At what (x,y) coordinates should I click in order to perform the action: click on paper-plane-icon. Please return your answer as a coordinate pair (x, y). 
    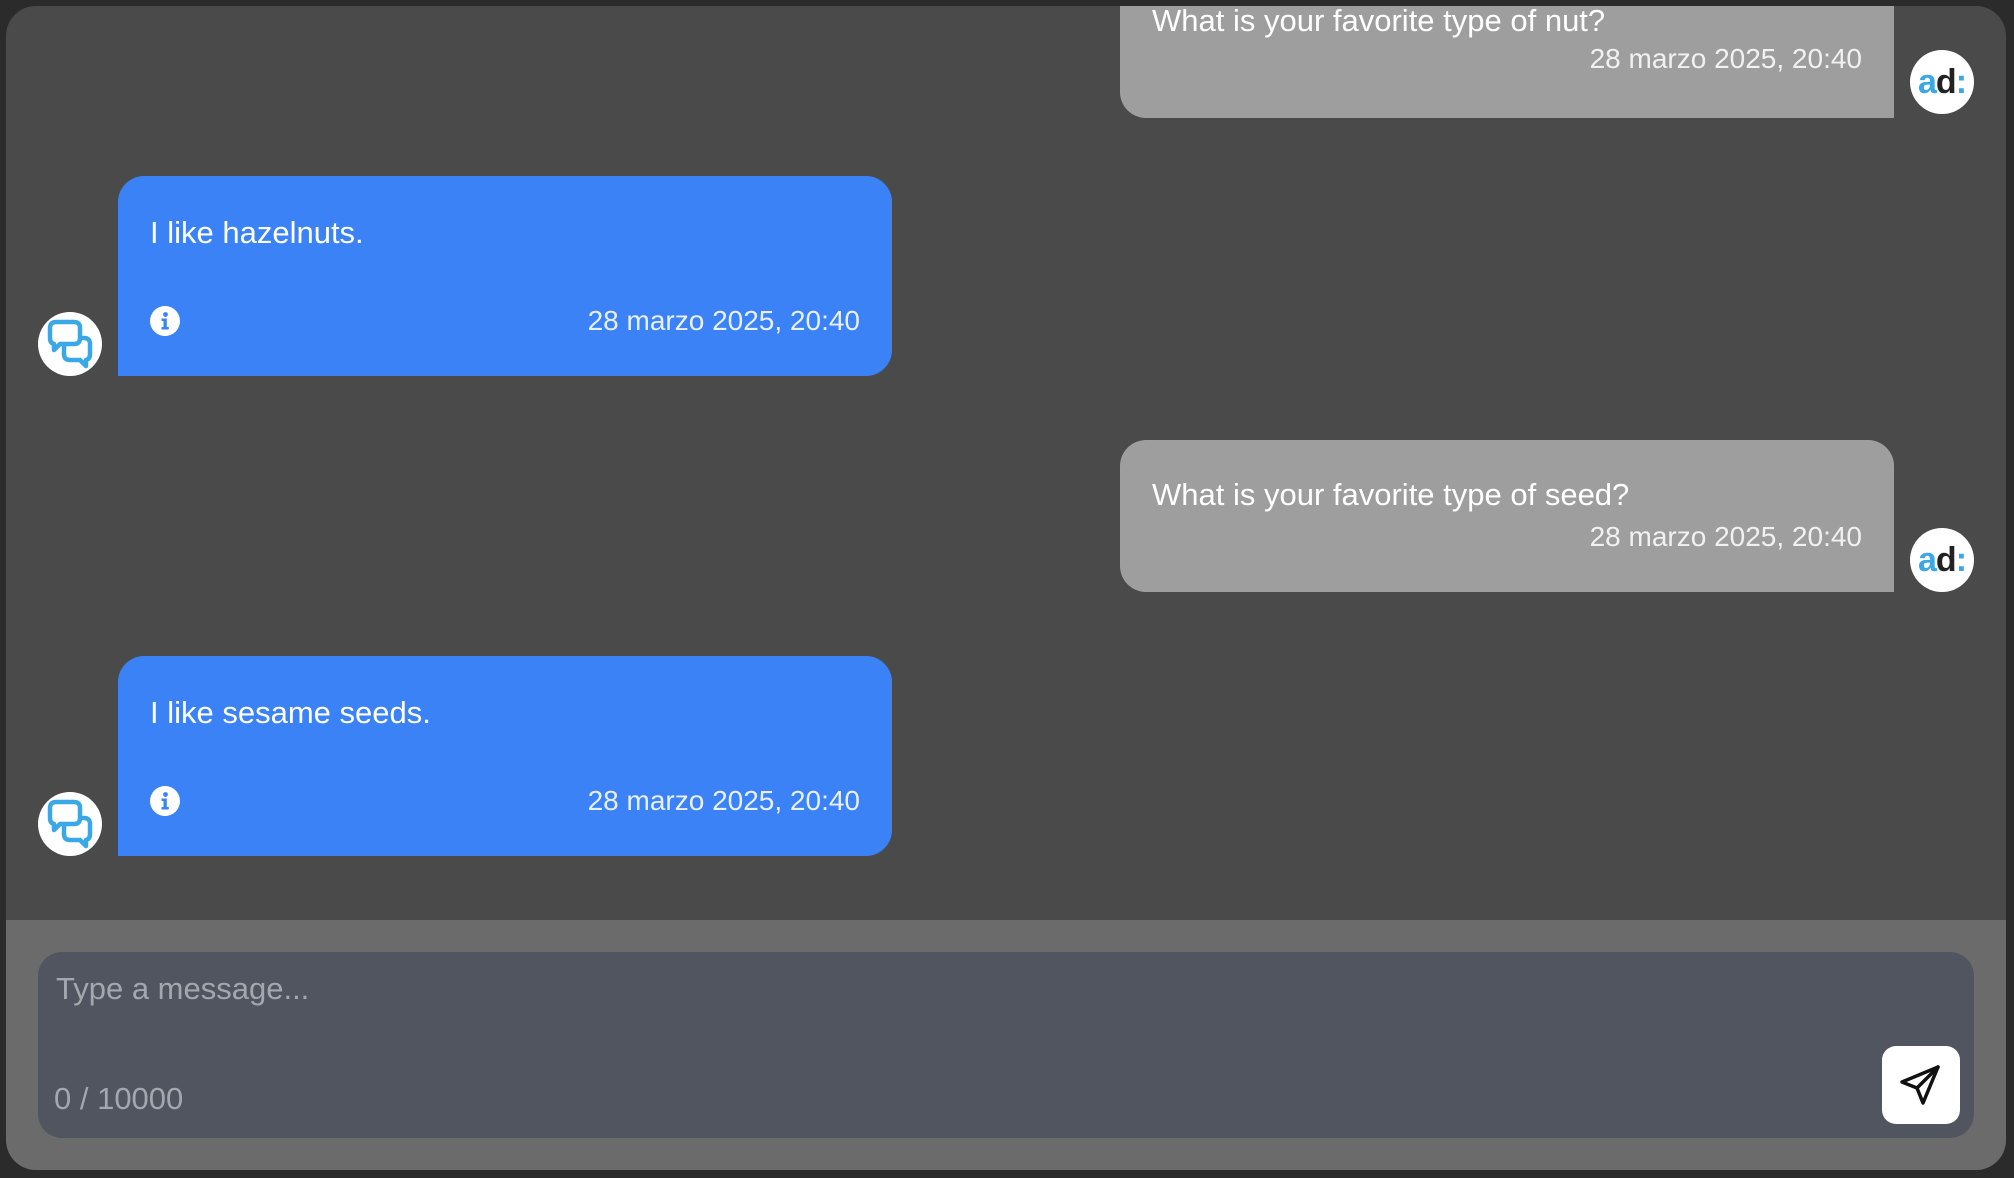
    Looking at the image, I should click on (1920, 1085).